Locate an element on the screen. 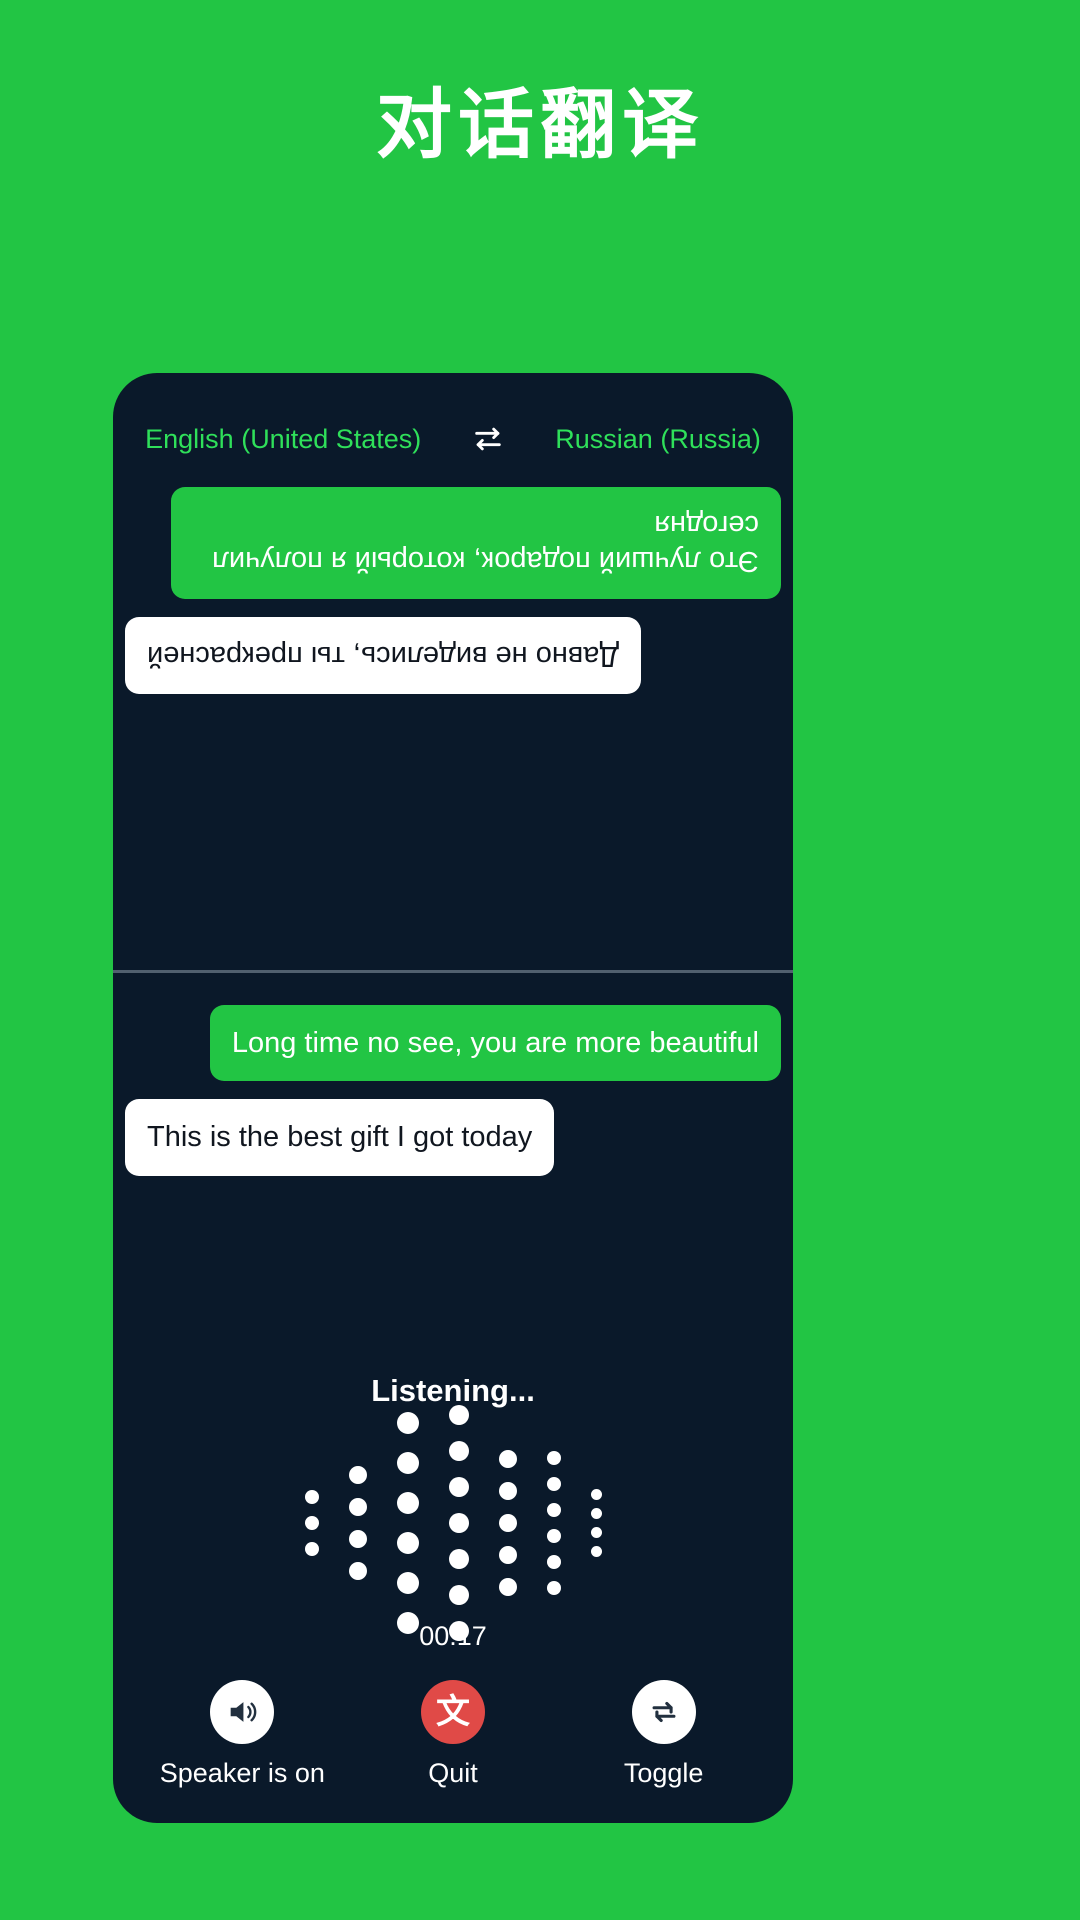 Image resolution: width=1080 pixels, height=1920 pixels. message-row: This is the best gift I got today is located at coordinates (453, 1137).